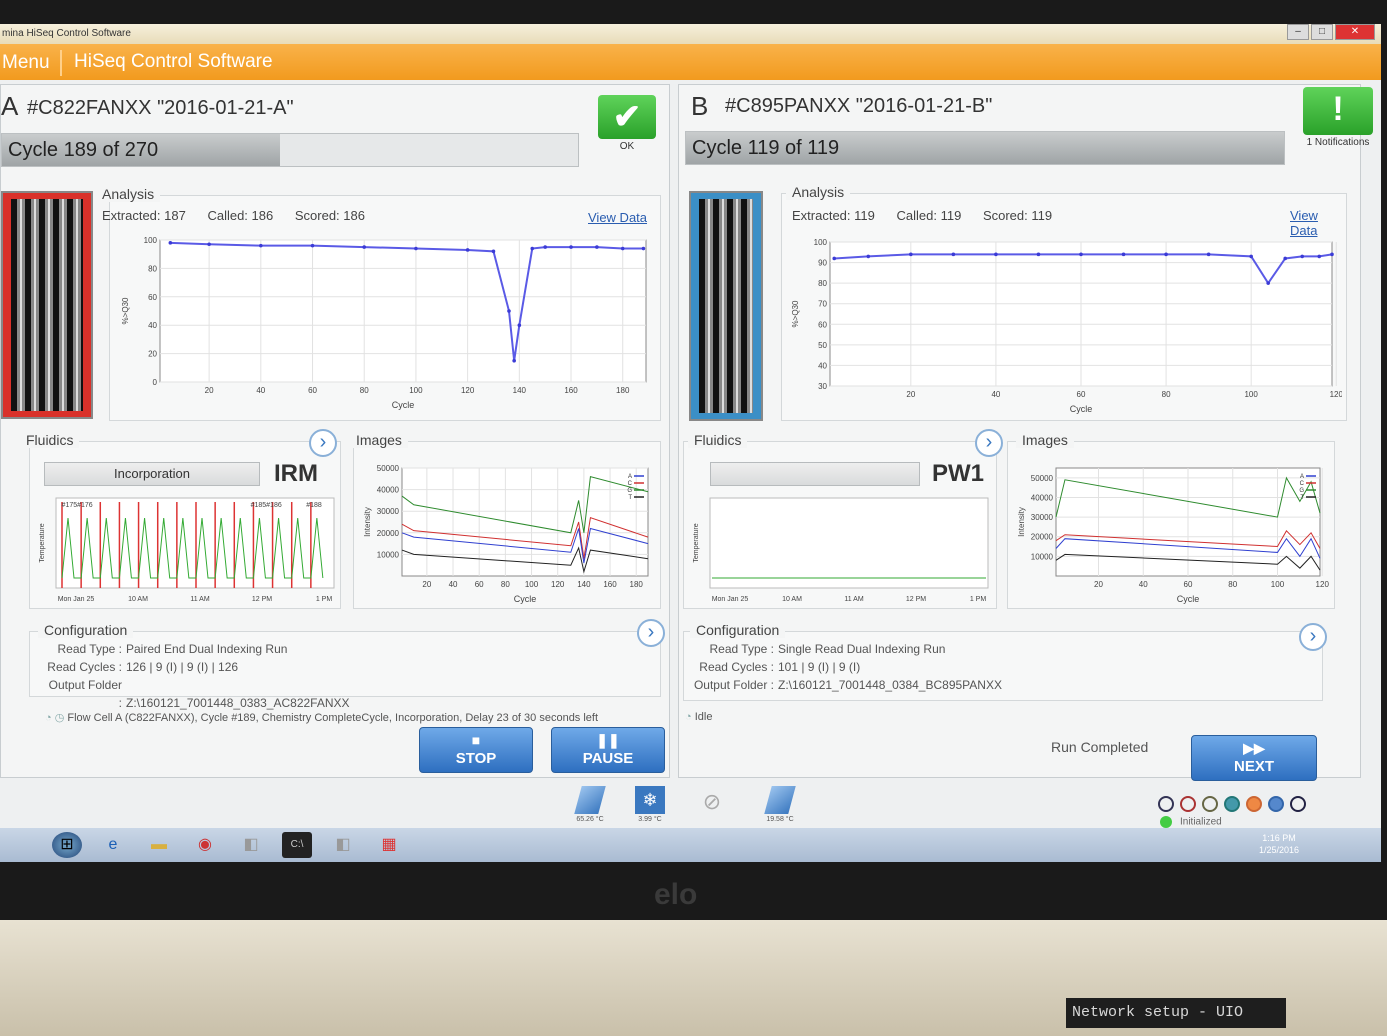  Describe the element at coordinates (297, 845) in the screenshot. I see `cmd-taskbar-button: C:\` at that location.